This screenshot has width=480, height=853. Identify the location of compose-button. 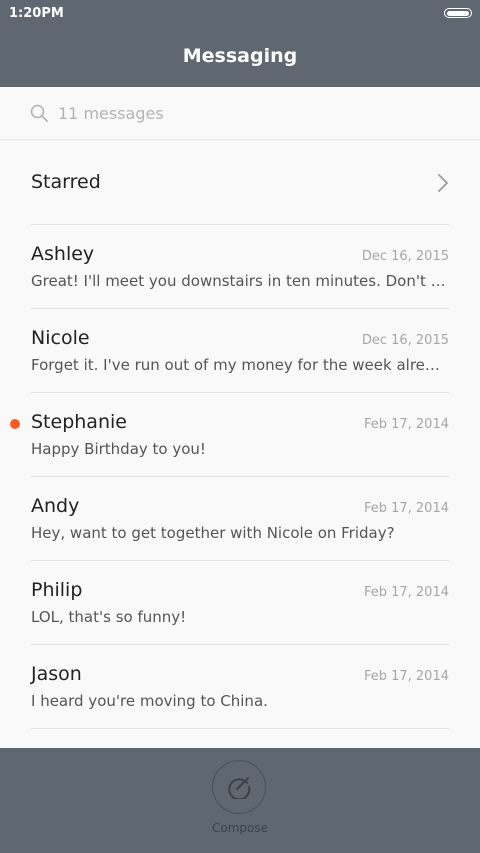
(239, 787).